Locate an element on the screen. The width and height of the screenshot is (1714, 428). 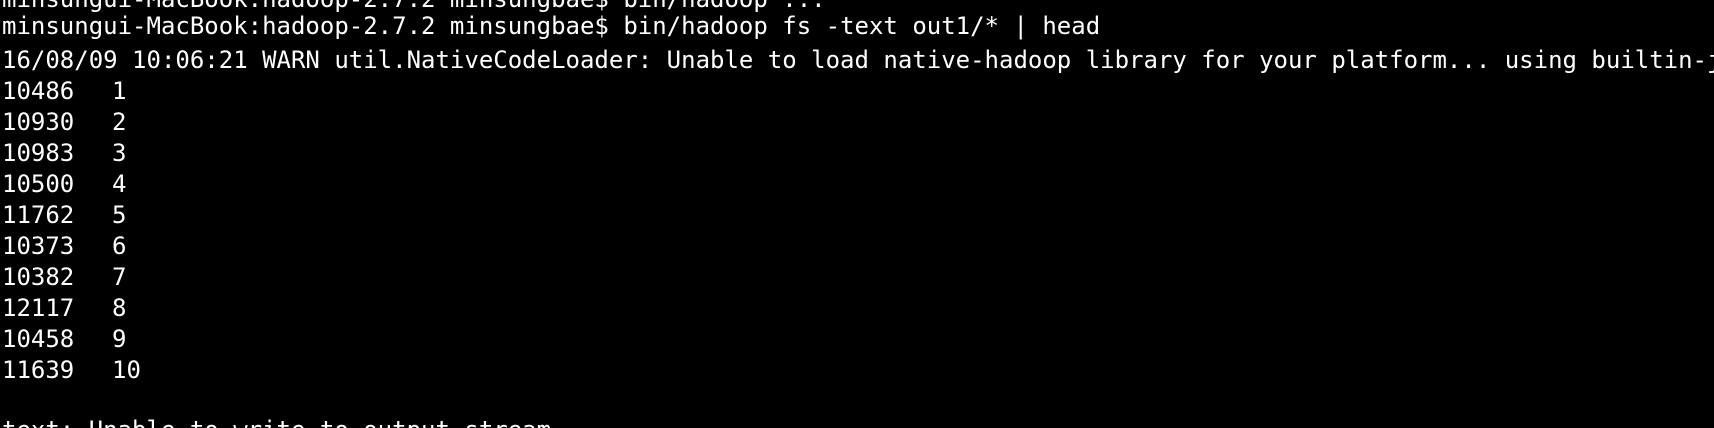
output-row: 10458 9 is located at coordinates (64, 339).